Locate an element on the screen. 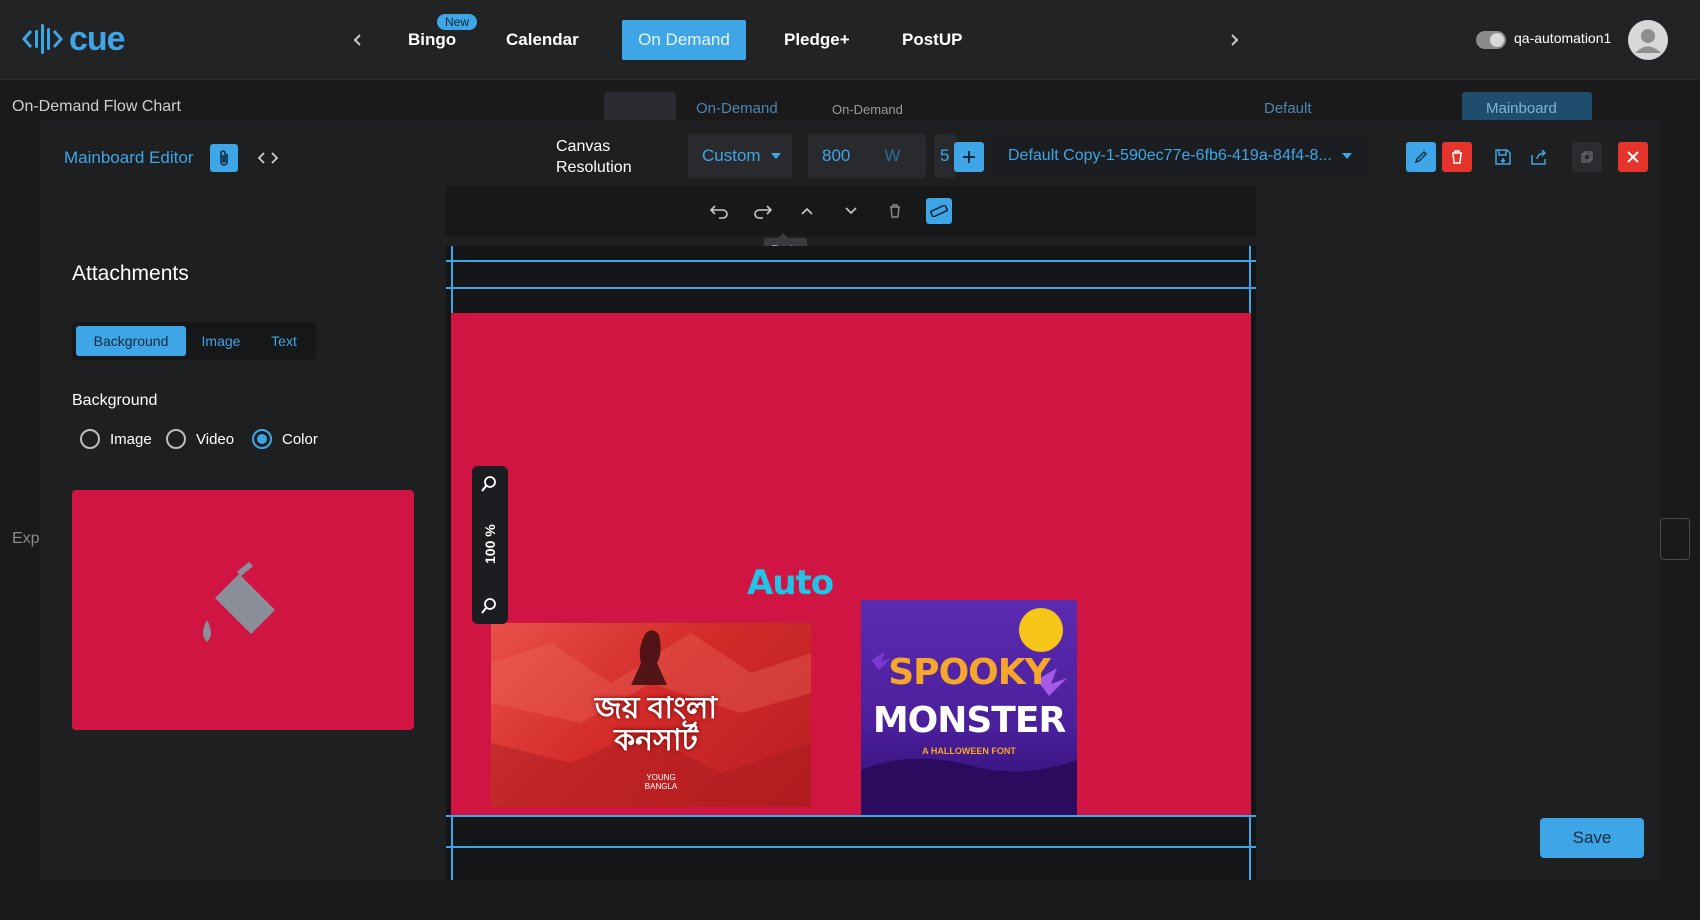 The width and height of the screenshot is (1700, 920). page-title: On-Demand Flow Chart is located at coordinates (96, 106).